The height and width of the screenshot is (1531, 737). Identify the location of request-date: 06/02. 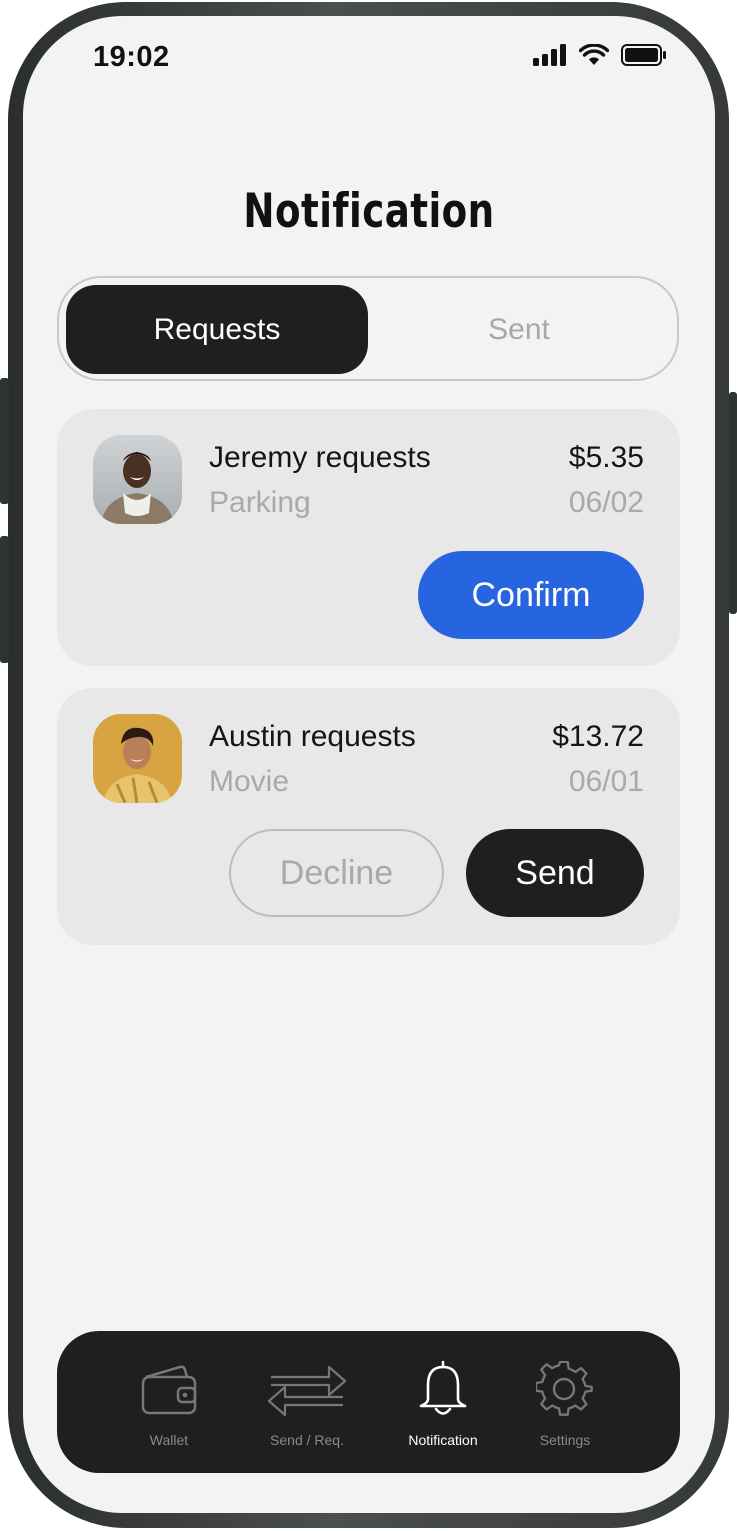
(606, 502).